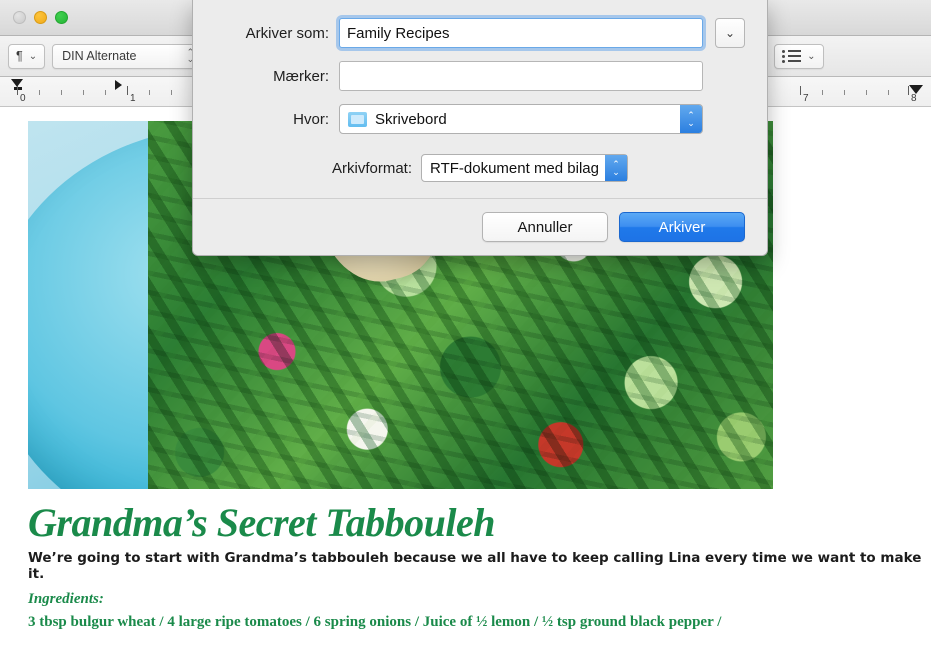 The image size is (931, 657). Describe the element at coordinates (23, 98) in the screenshot. I see `ruler-label: 0` at that location.